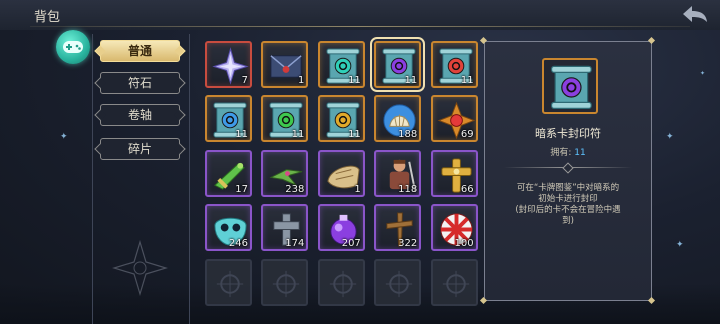 The width and height of the screenshot is (720, 324). I want to click on detail-divider, so click(568, 167).